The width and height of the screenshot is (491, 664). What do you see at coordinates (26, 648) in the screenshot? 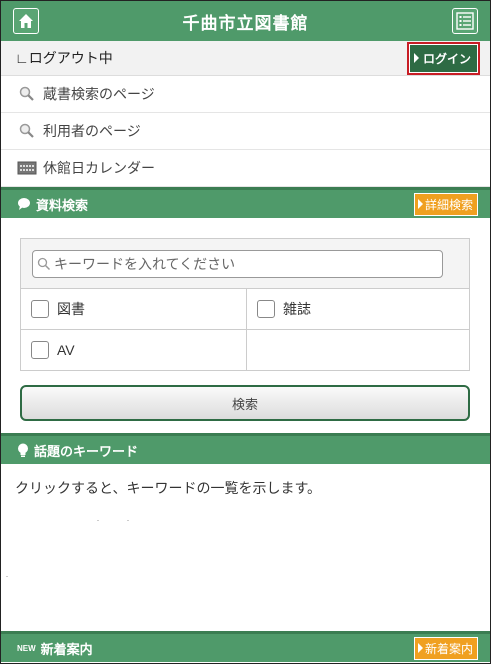
I see `new-badge-icon: NEW` at bounding box center [26, 648].